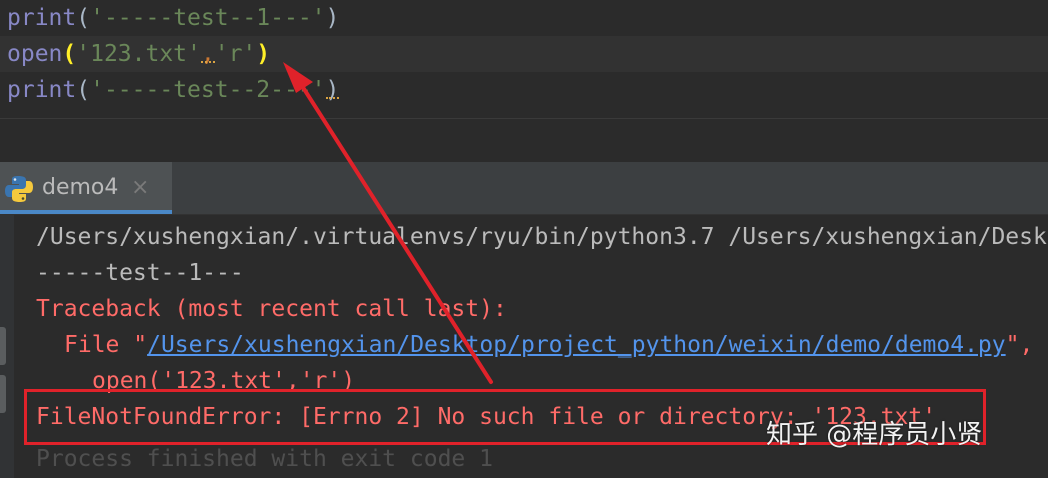  What do you see at coordinates (524, 18) in the screenshot?
I see `code-line-1: print('-----test--1---')` at bounding box center [524, 18].